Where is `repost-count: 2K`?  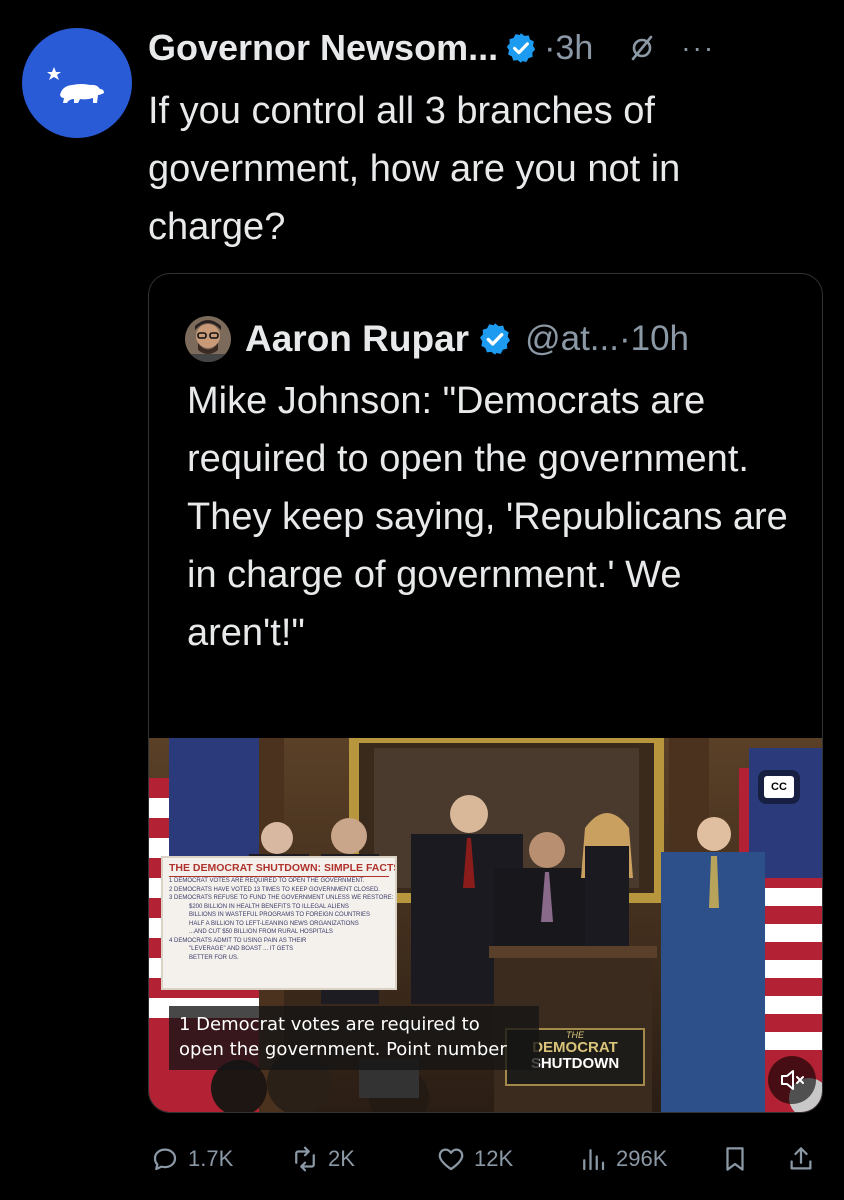
repost-count: 2K is located at coordinates (341, 1158).